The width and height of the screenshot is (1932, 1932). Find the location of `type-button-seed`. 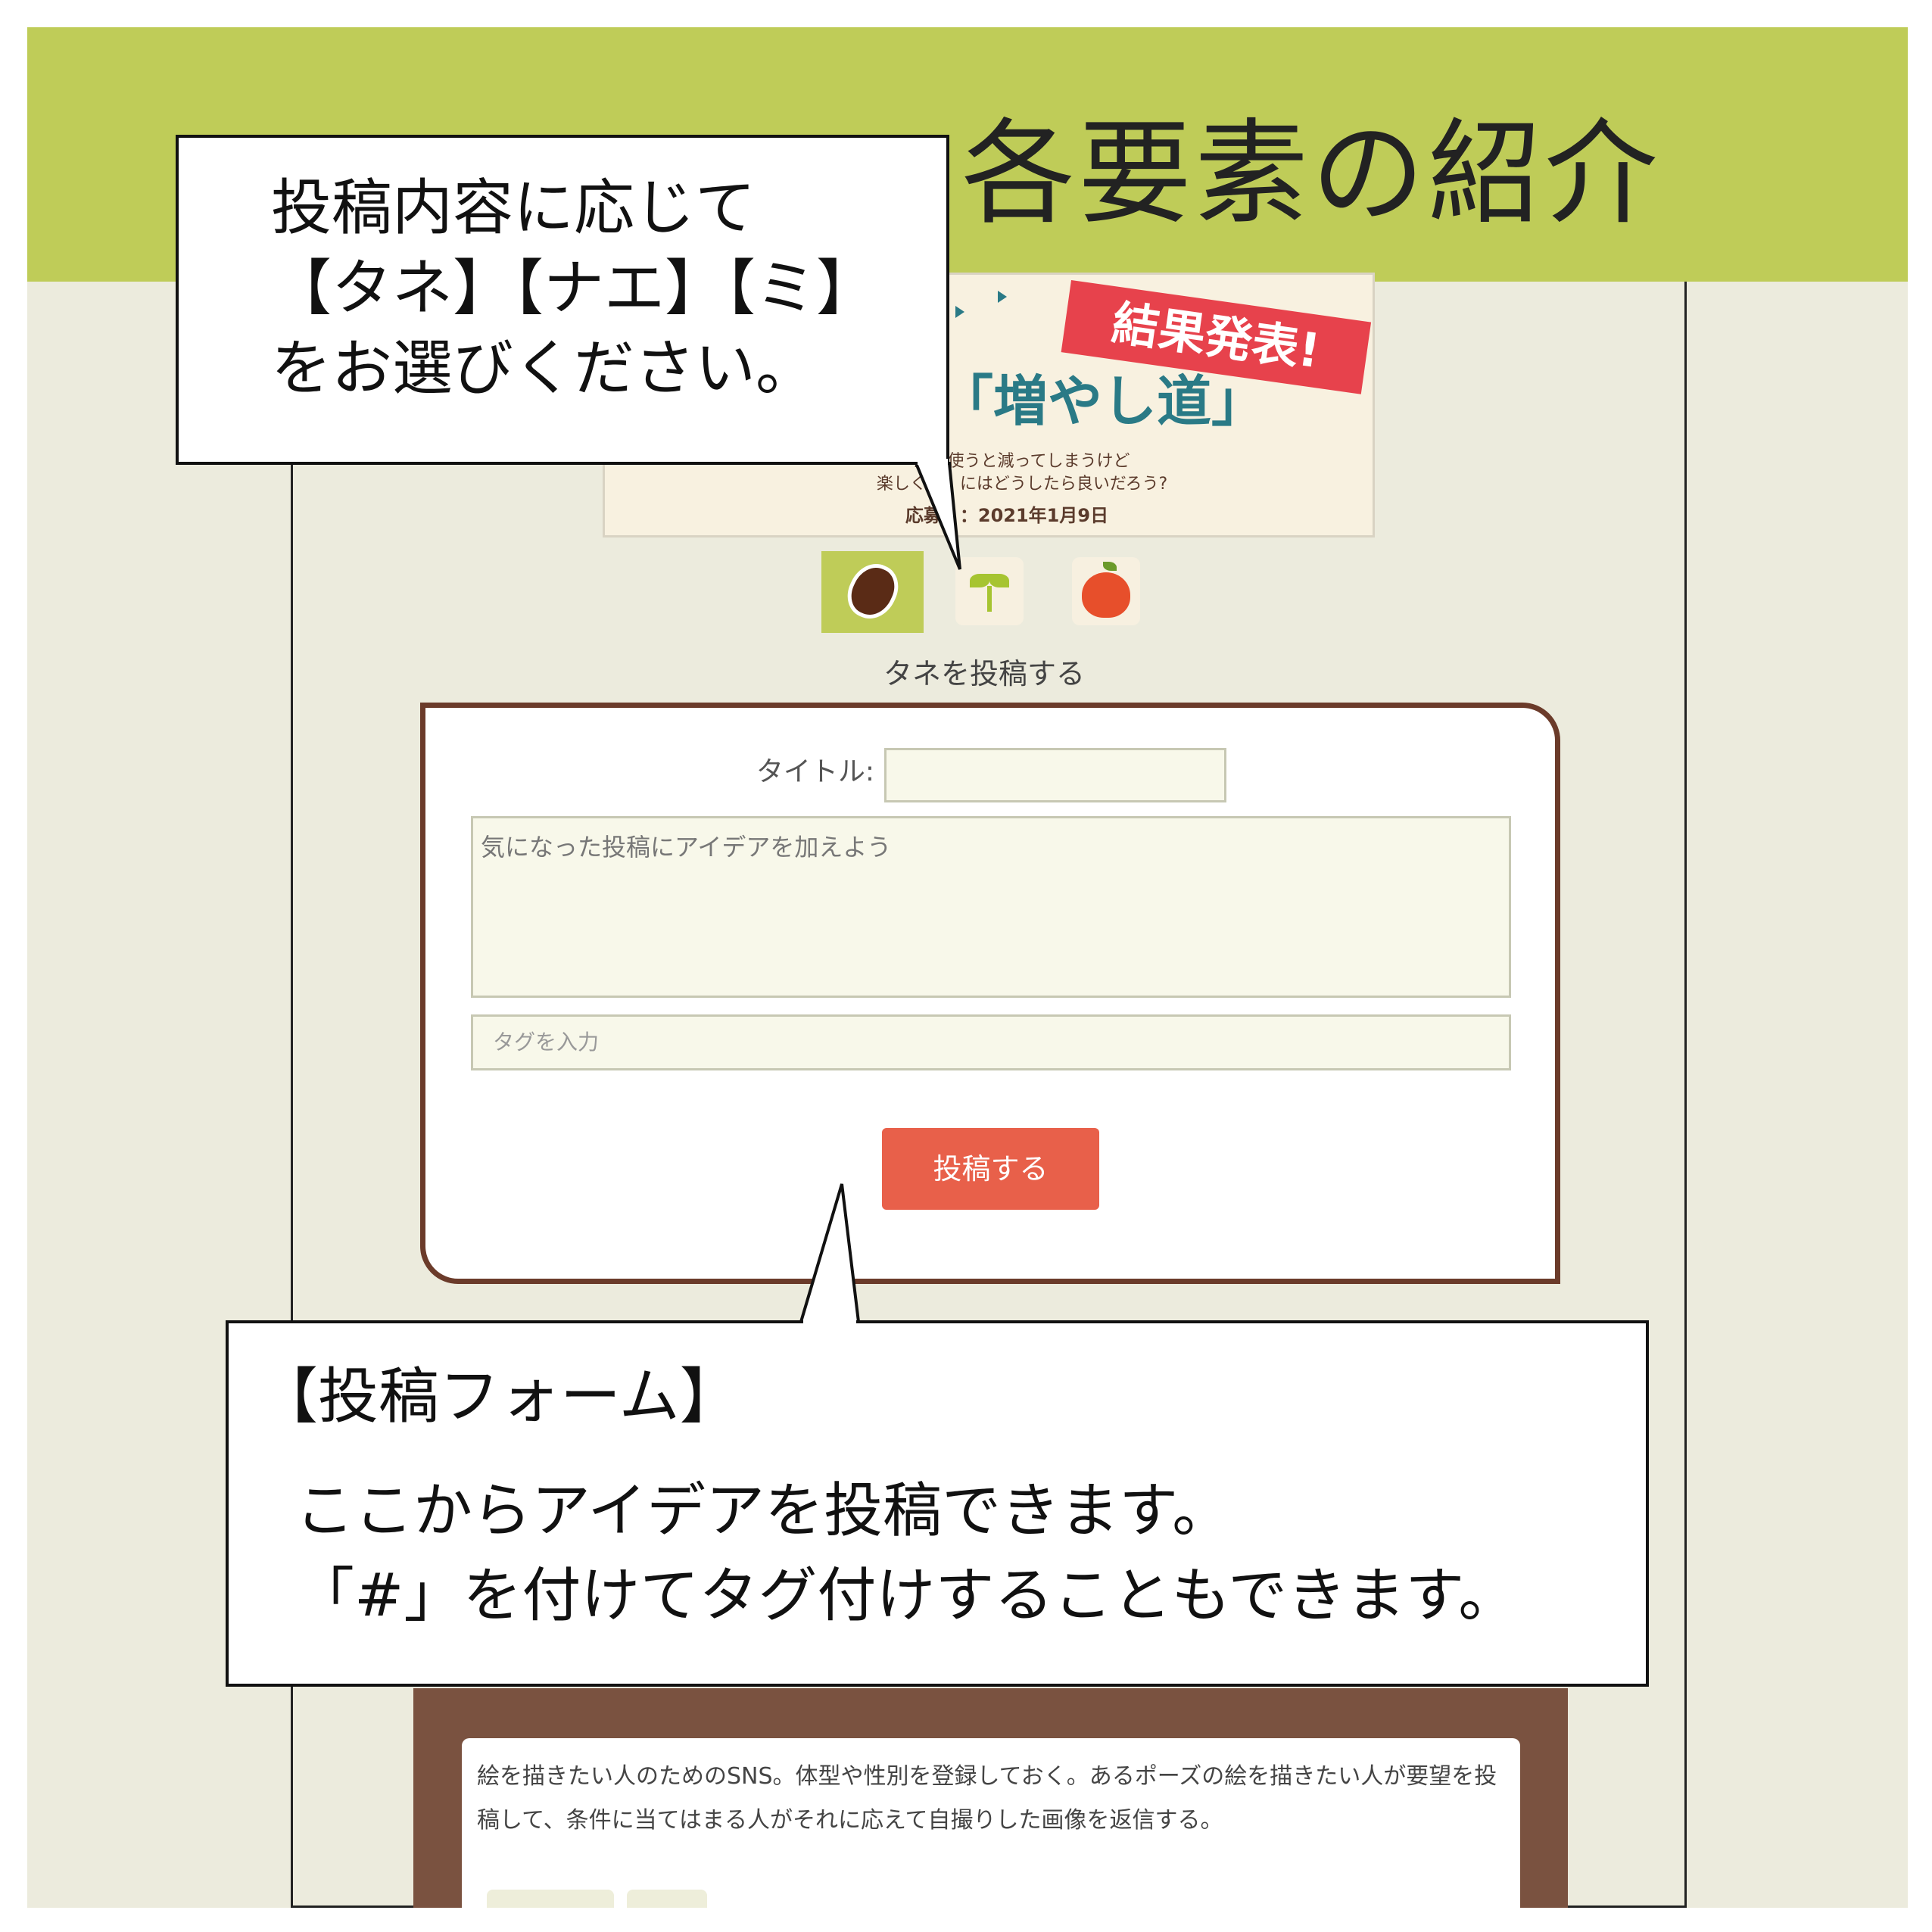

type-button-seed is located at coordinates (873, 591).